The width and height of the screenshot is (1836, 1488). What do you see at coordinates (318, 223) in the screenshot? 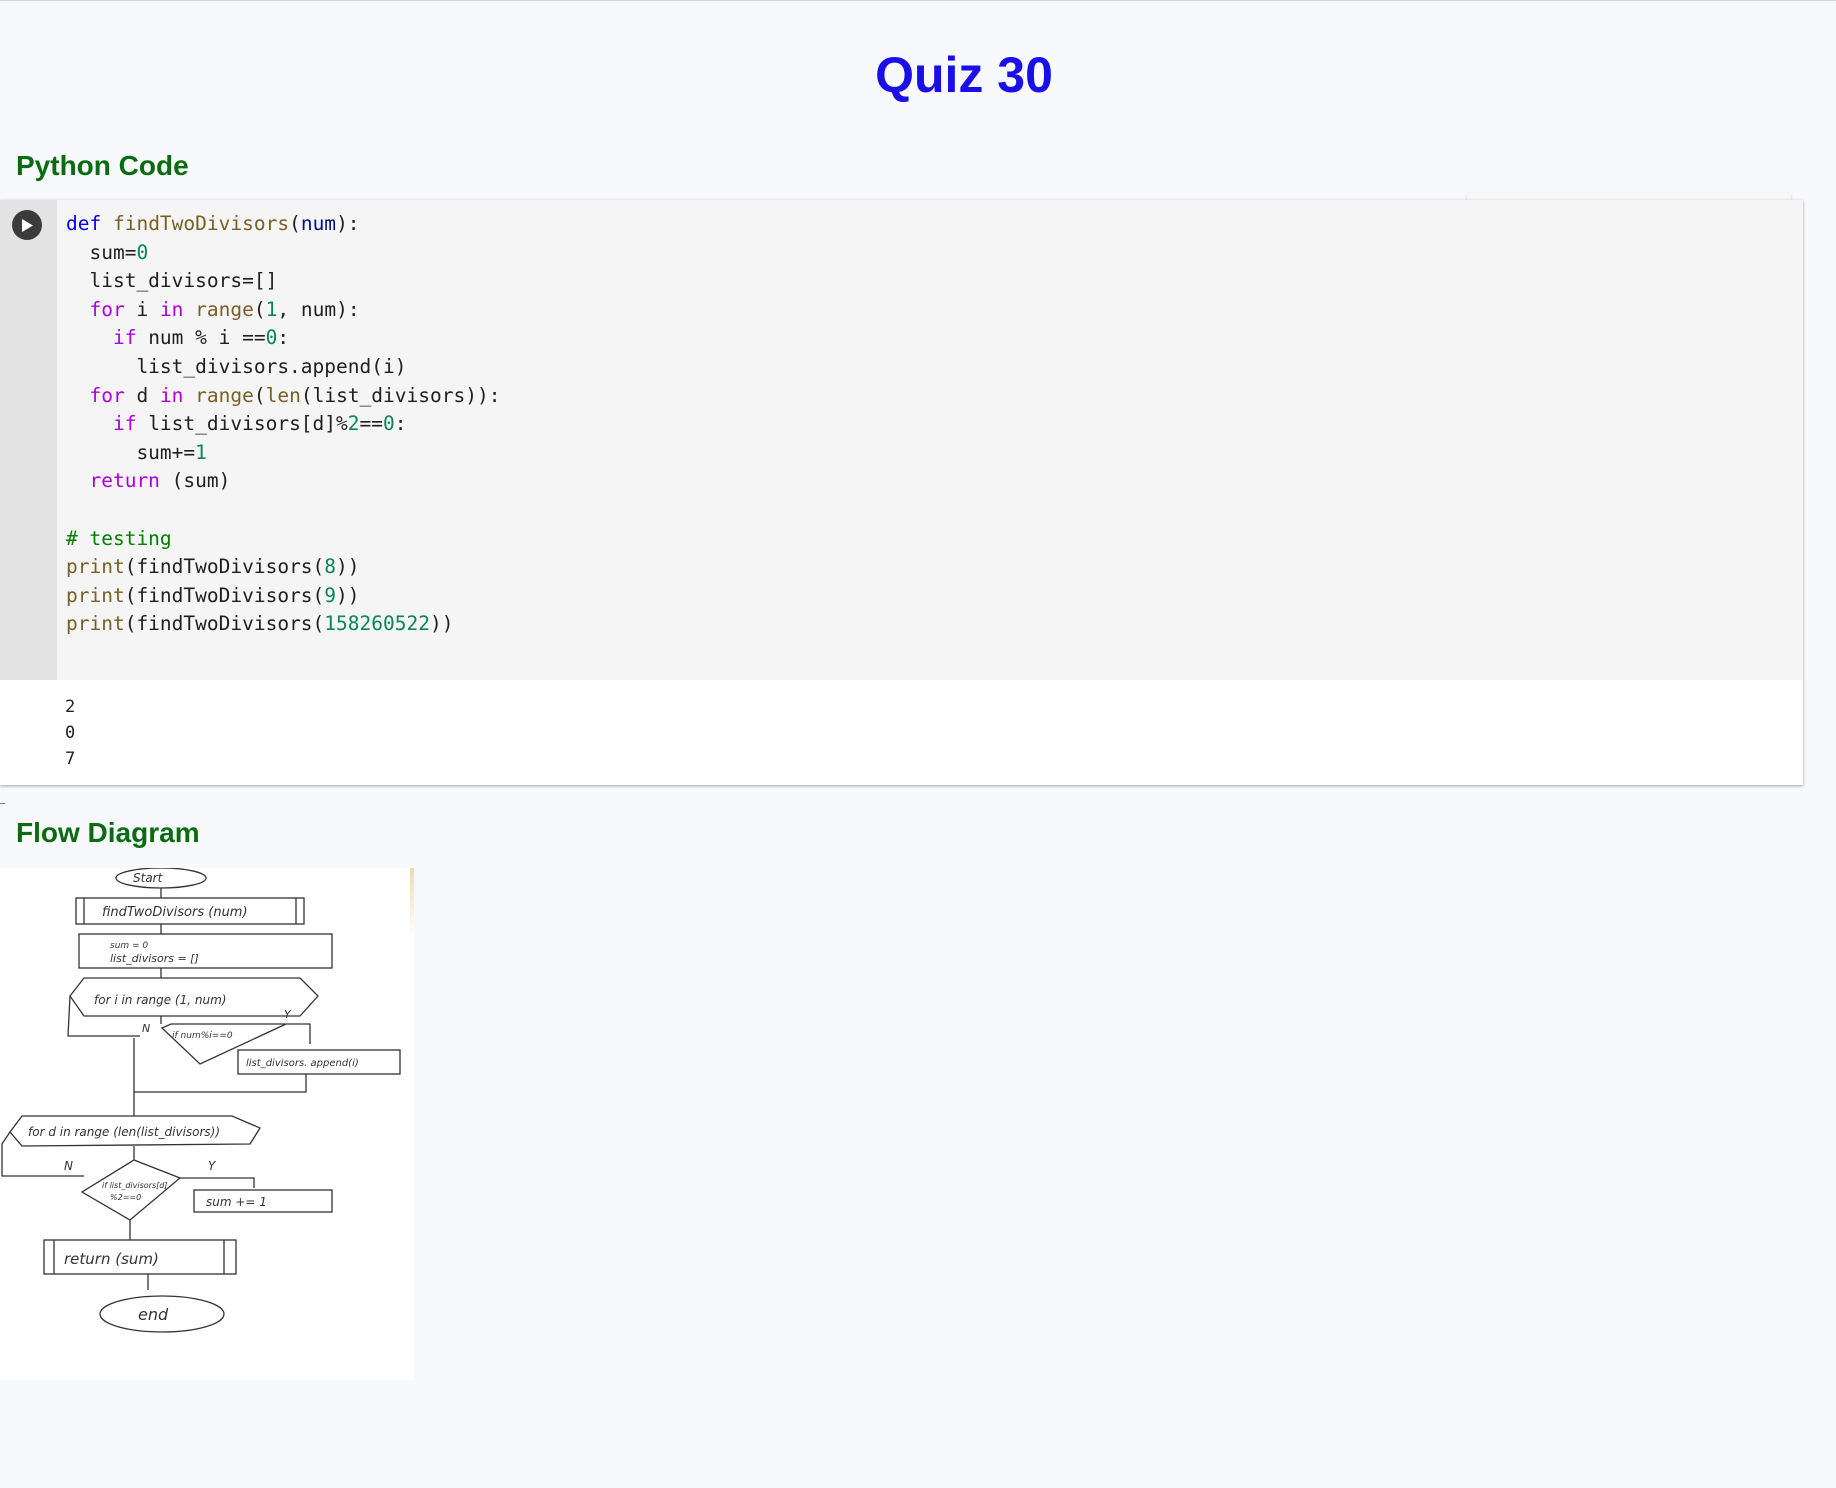
I see `code-token: num` at bounding box center [318, 223].